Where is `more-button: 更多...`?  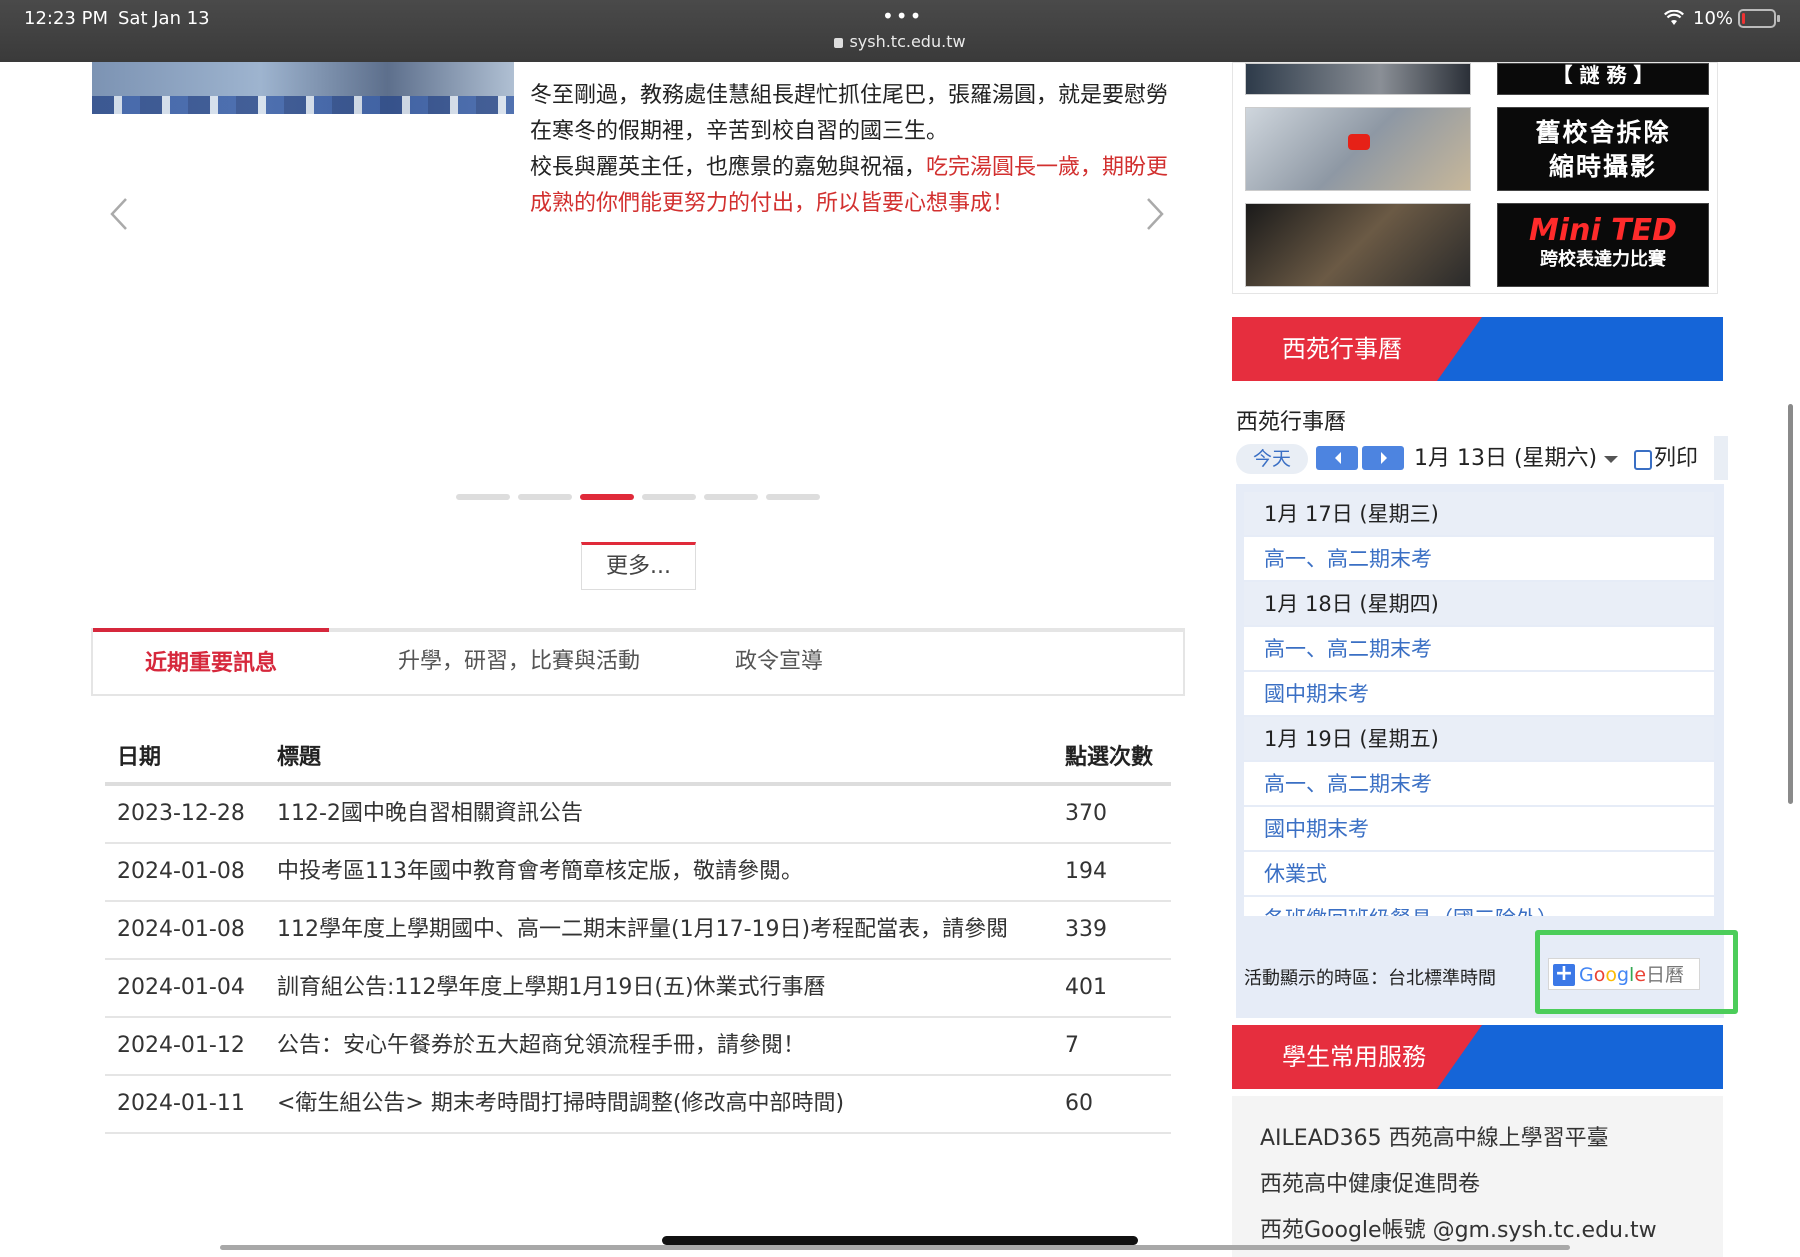 more-button: 更多... is located at coordinates (638, 566).